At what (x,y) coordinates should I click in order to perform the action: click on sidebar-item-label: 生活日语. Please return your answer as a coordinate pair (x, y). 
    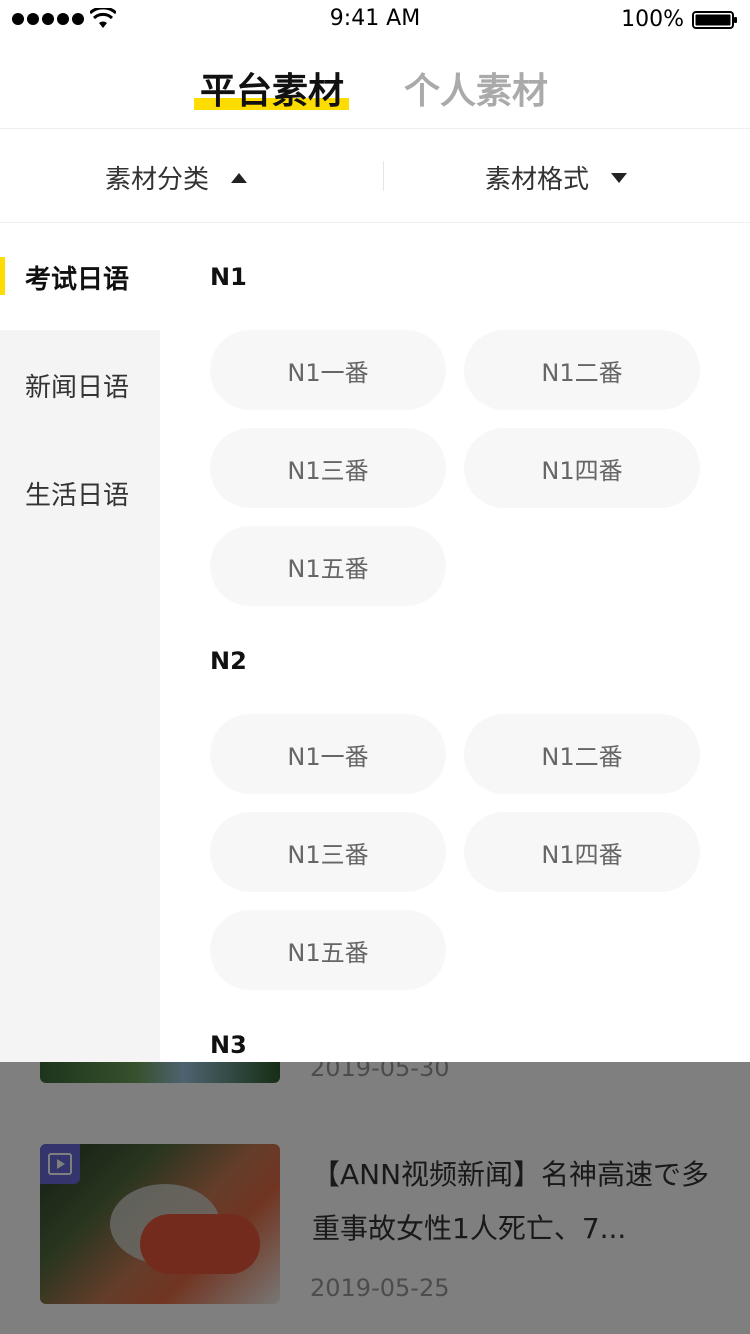
    Looking at the image, I should click on (77, 496).